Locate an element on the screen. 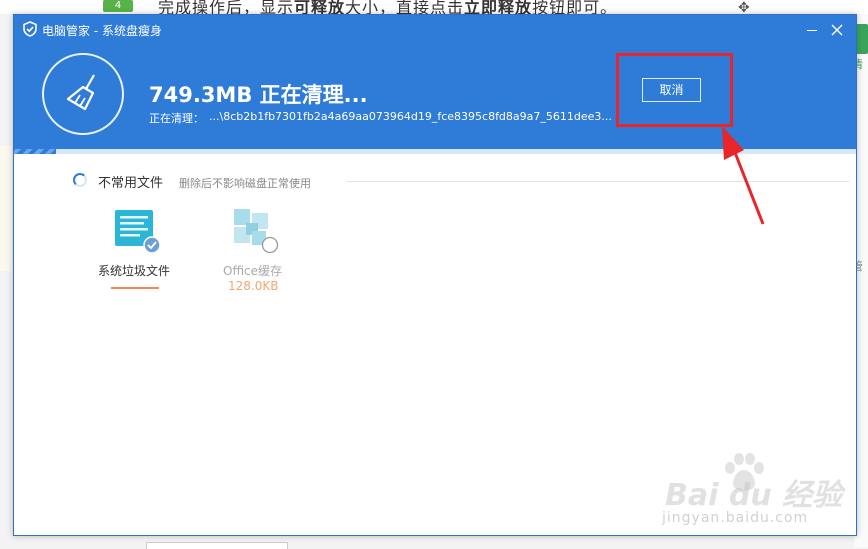 The height and width of the screenshot is (549, 868). cleanup-logo is located at coordinates (83, 94).